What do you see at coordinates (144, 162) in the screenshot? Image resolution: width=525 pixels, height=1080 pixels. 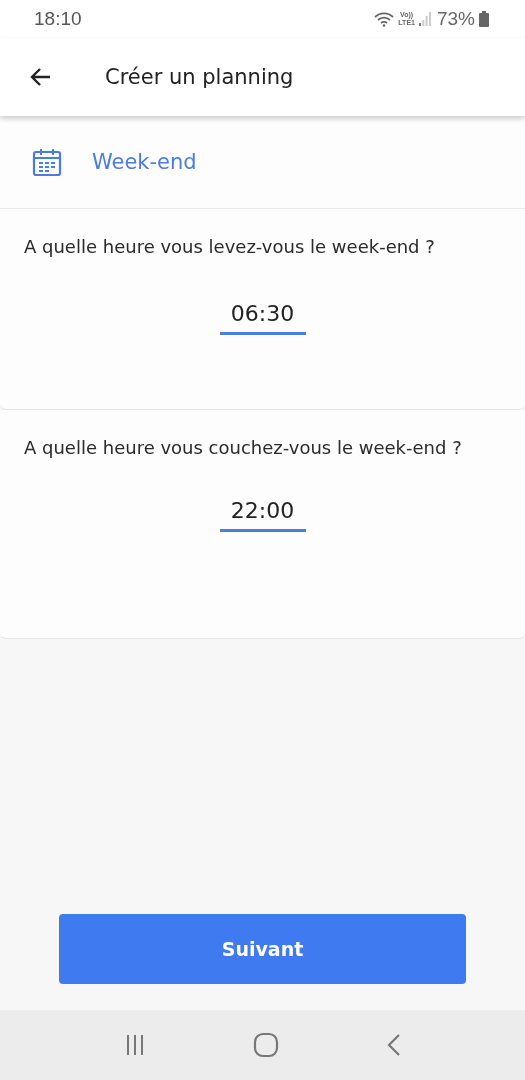 I see `section-title: Week-end` at bounding box center [144, 162].